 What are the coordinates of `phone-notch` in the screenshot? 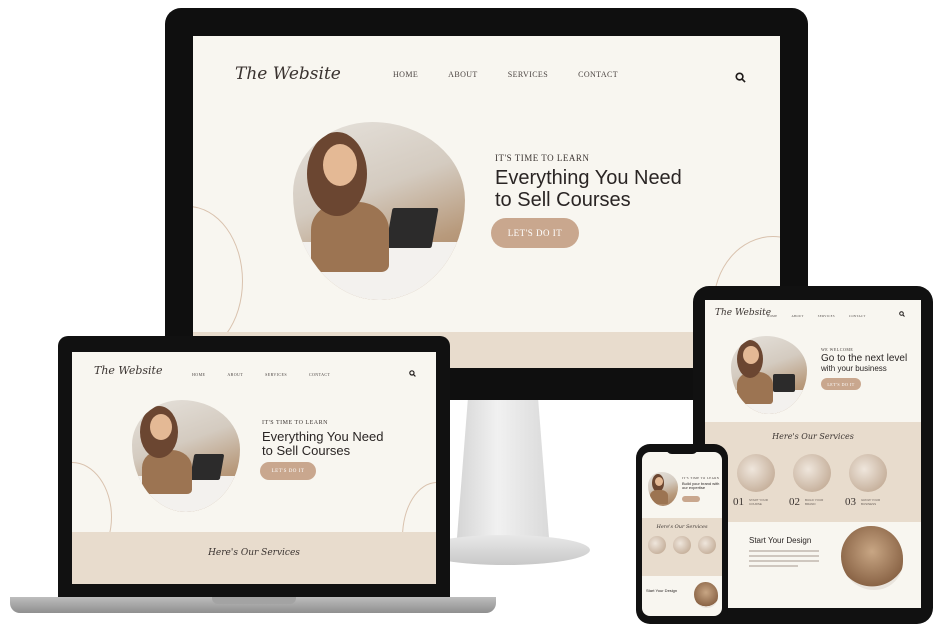 It's located at (682, 451).